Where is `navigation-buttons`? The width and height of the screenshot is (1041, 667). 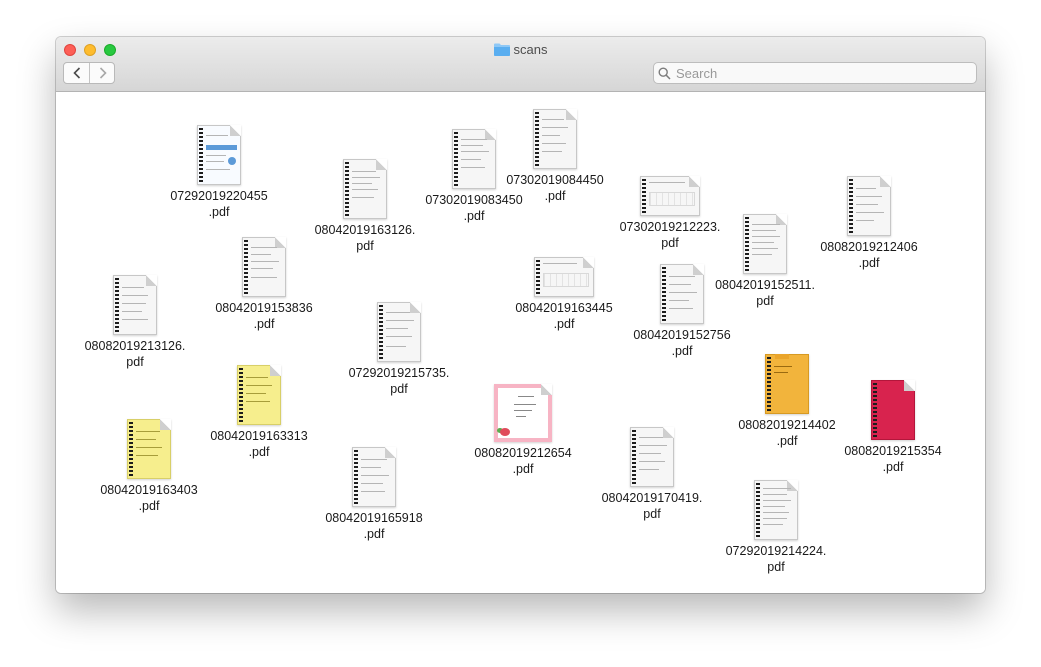
navigation-buttons is located at coordinates (89, 73).